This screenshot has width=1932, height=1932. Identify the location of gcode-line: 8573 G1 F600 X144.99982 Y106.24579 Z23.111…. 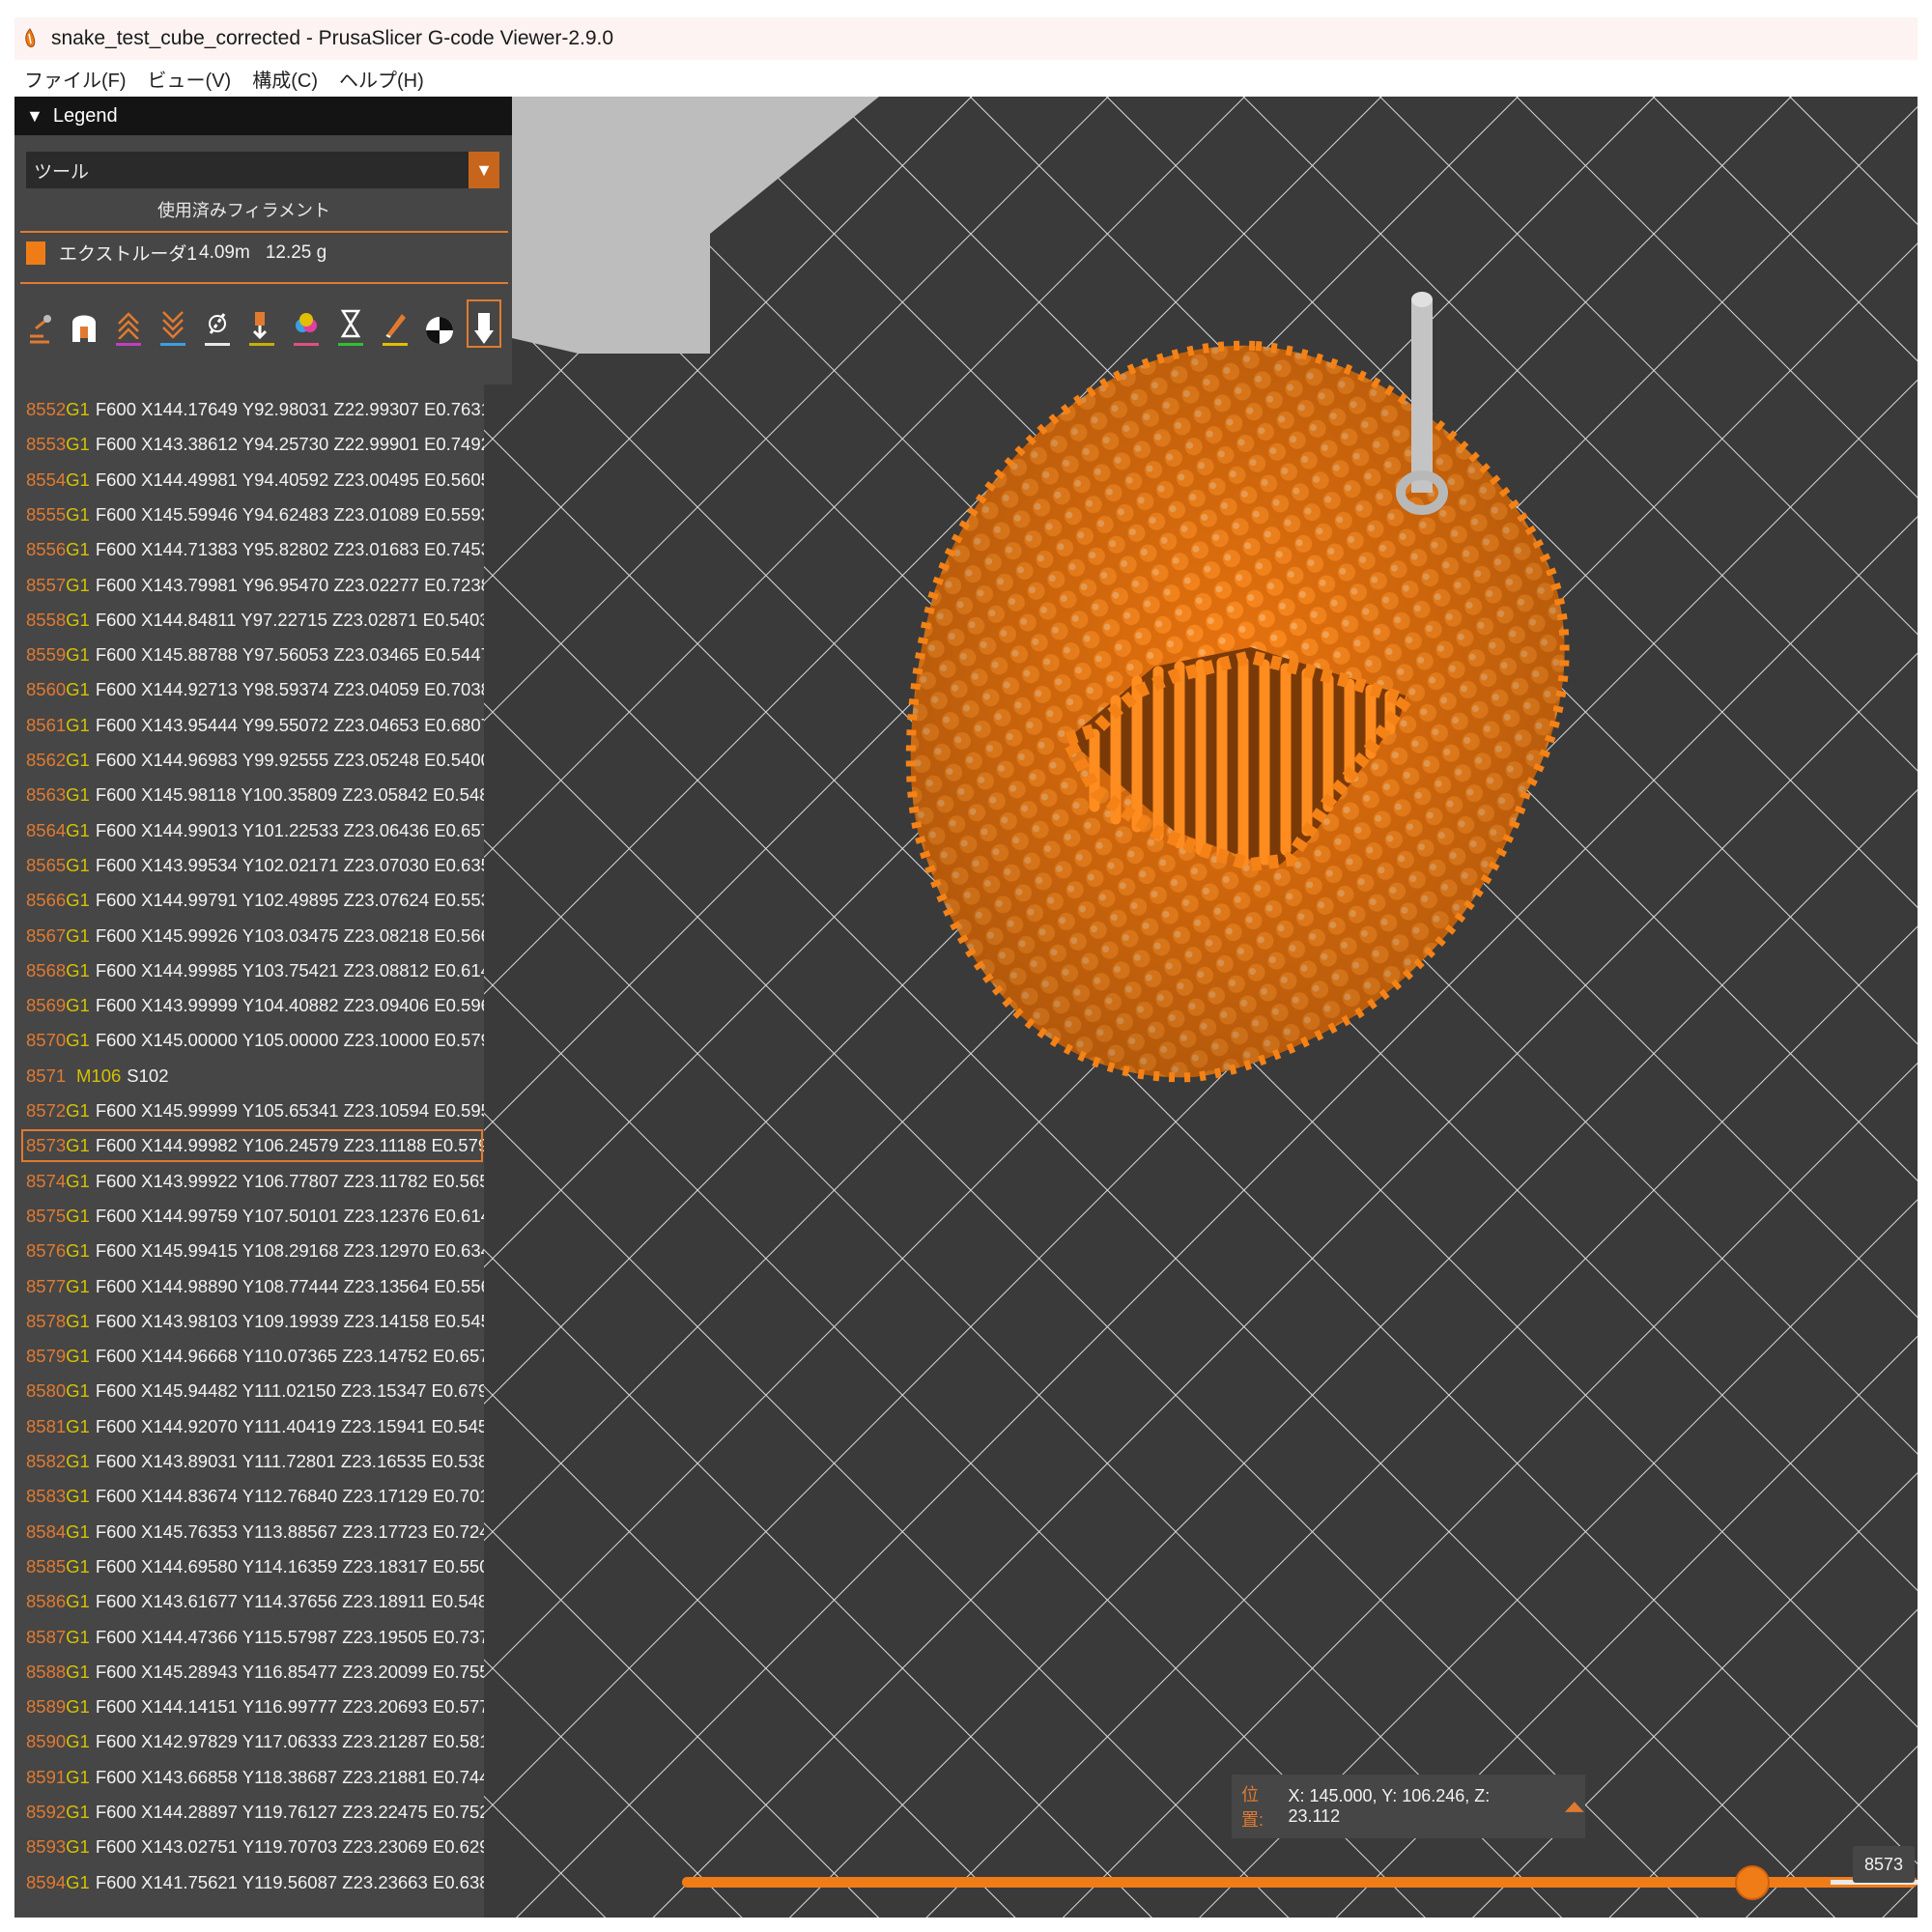
(252, 1145).